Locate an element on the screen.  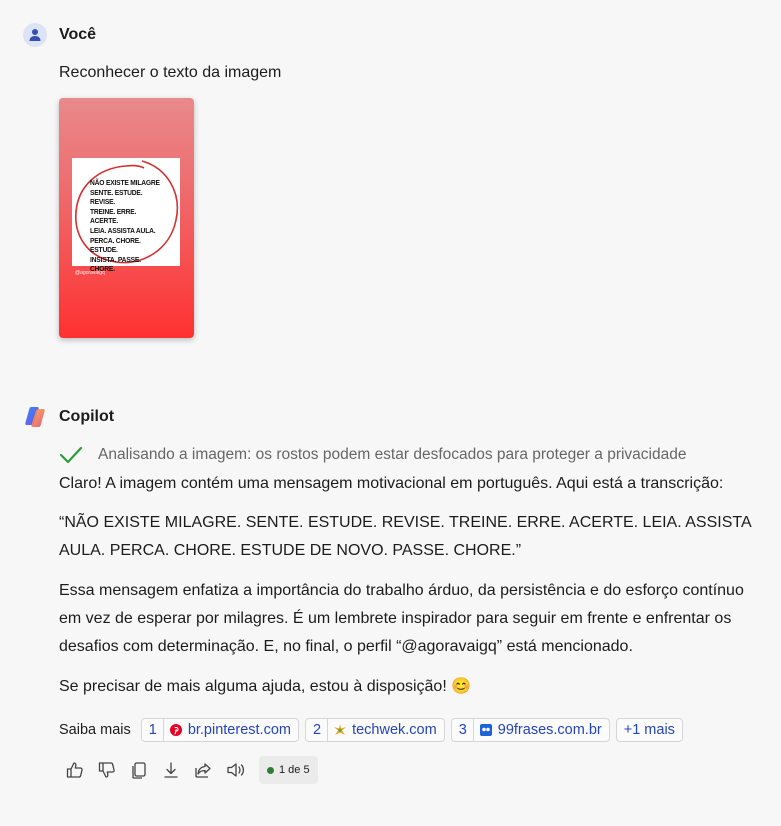
person-icon is located at coordinates (35, 35).